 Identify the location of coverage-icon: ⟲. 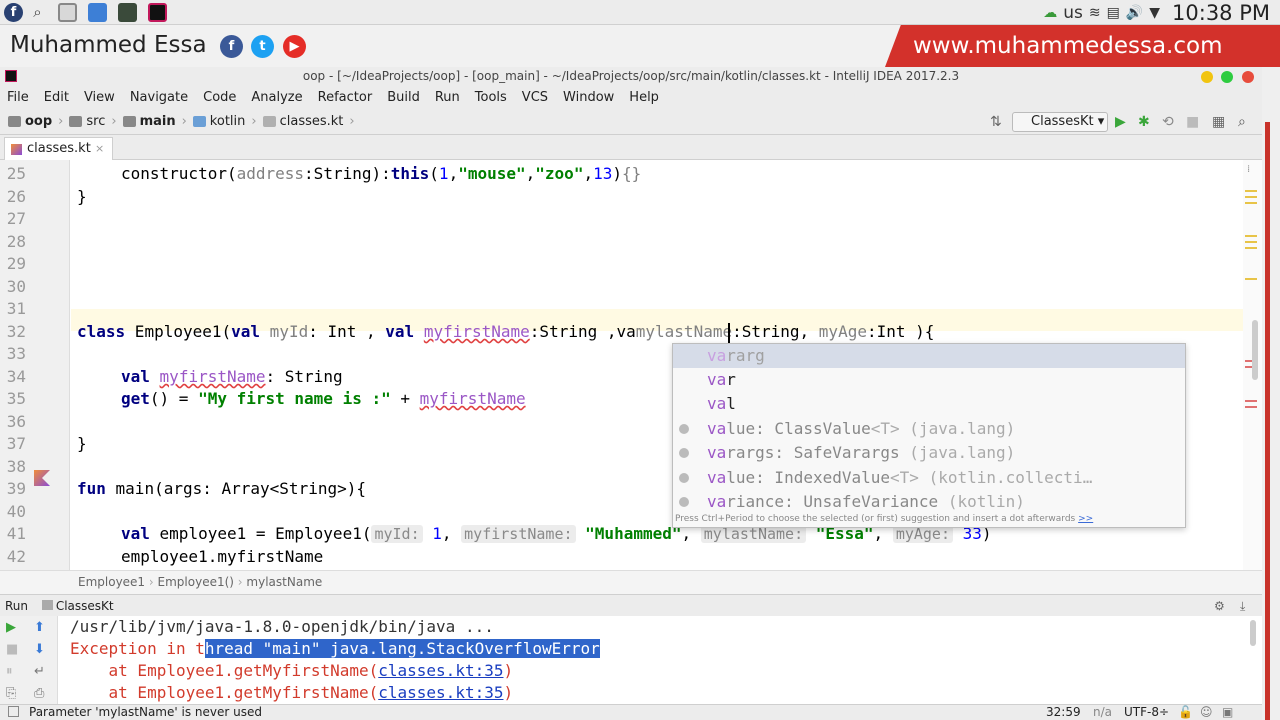
(1168, 122).